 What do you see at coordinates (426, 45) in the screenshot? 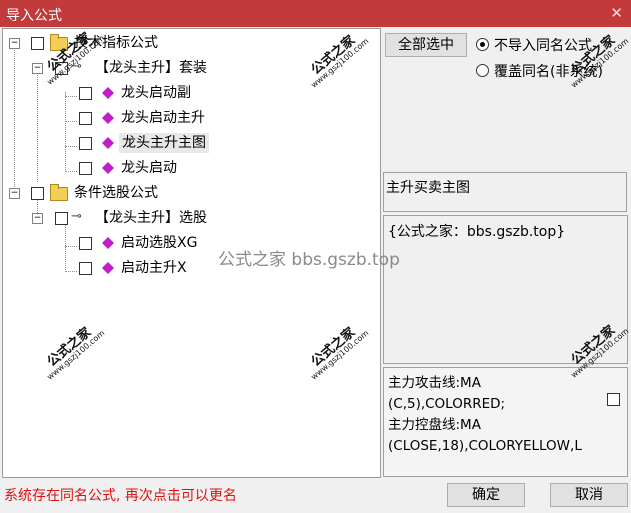
I see `select-all-button: 全部选中` at bounding box center [426, 45].